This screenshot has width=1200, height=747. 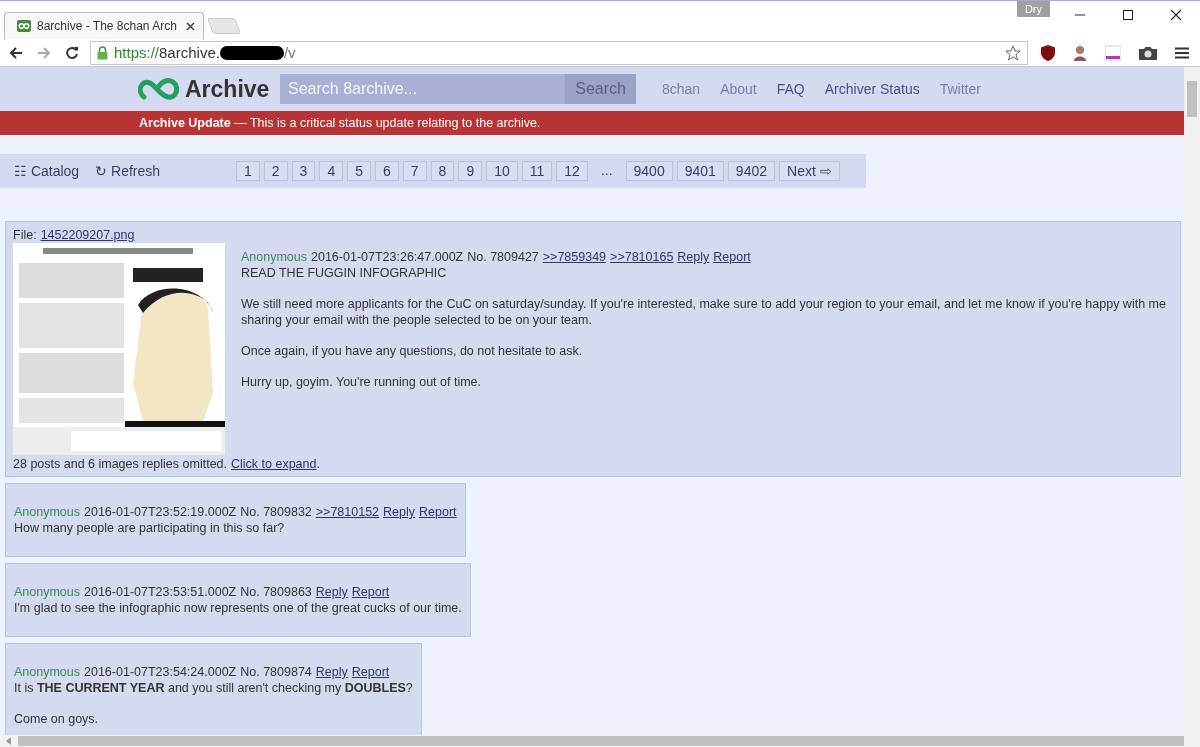 What do you see at coordinates (872, 89) in the screenshot?
I see `nav-link: Archiver Status` at bounding box center [872, 89].